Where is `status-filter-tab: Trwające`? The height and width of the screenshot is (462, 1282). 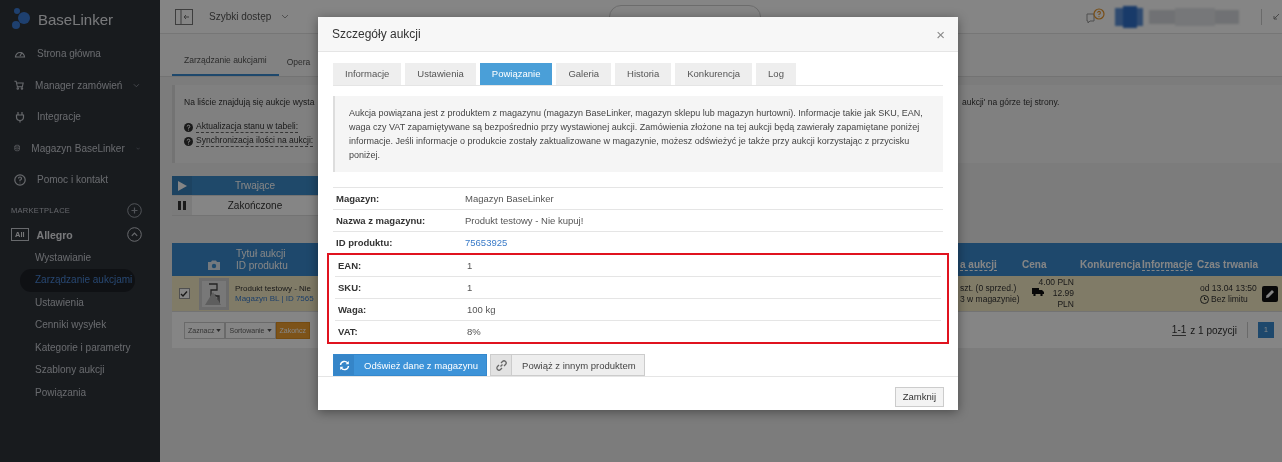
status-filter-tab: Trwające is located at coordinates (245, 186).